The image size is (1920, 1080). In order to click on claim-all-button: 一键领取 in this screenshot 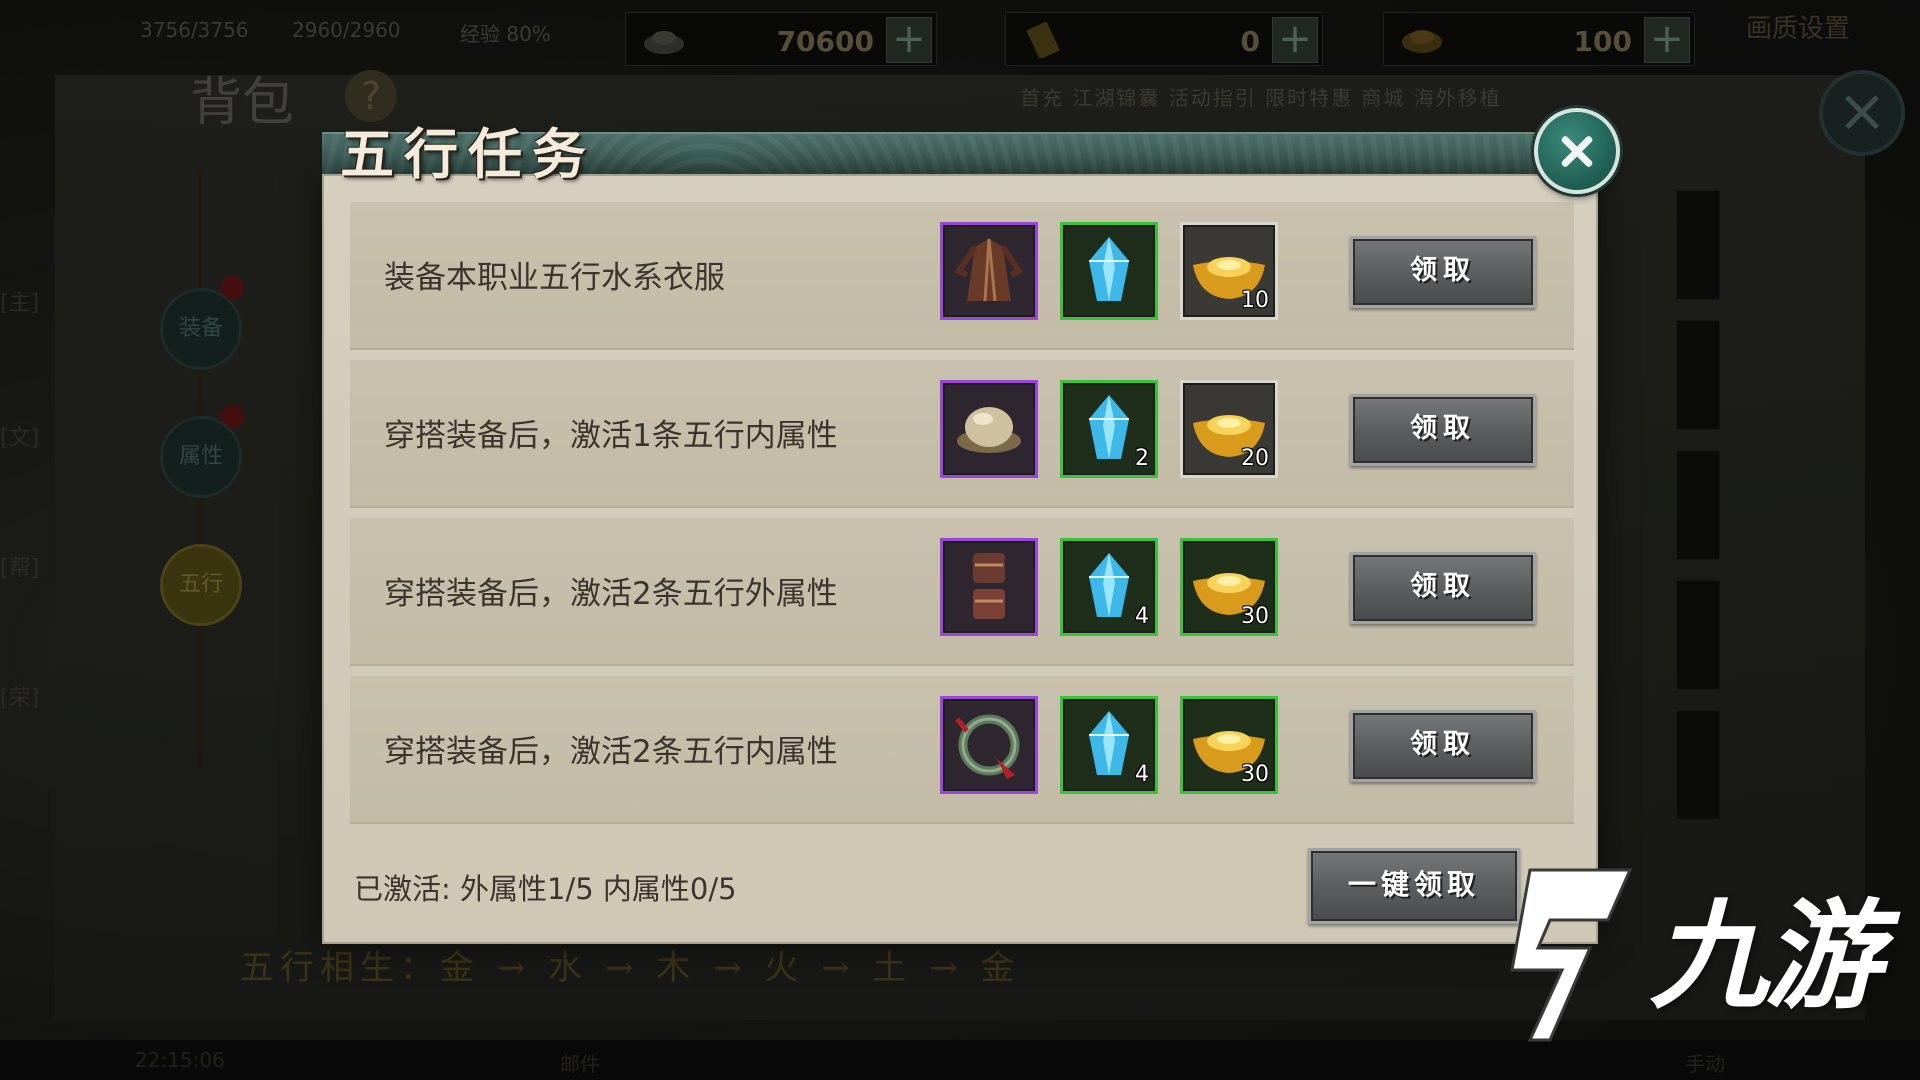, I will do `click(1414, 886)`.